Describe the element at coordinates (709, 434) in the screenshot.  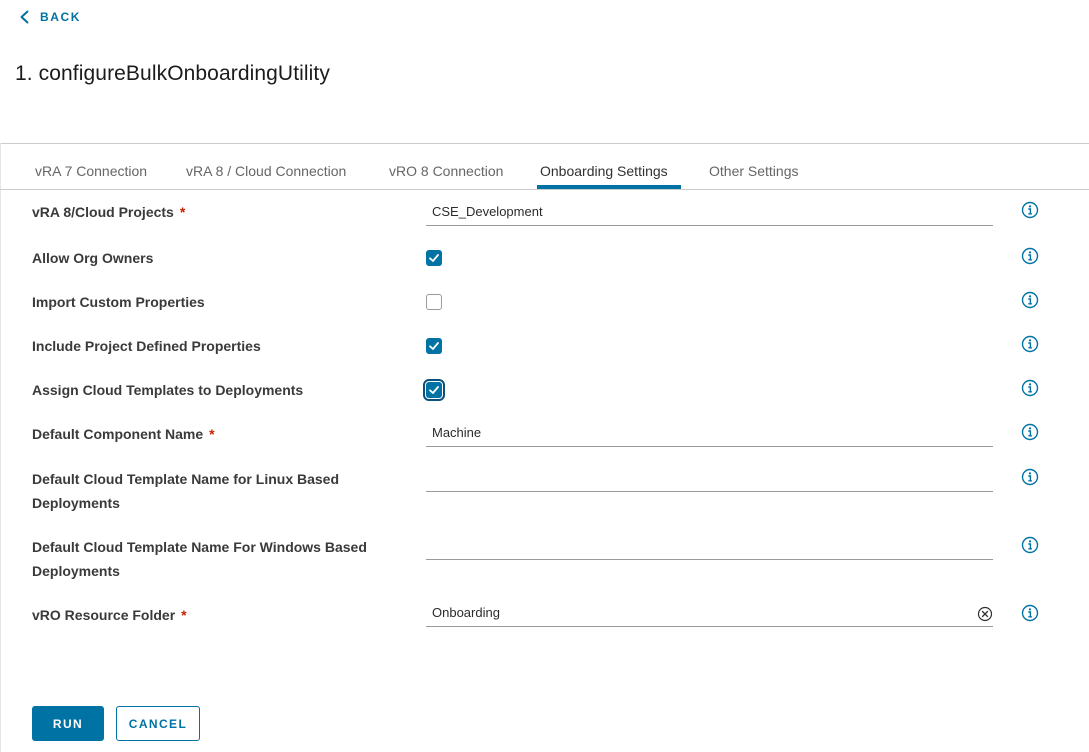
I see `default-component-name-field: Machine` at that location.